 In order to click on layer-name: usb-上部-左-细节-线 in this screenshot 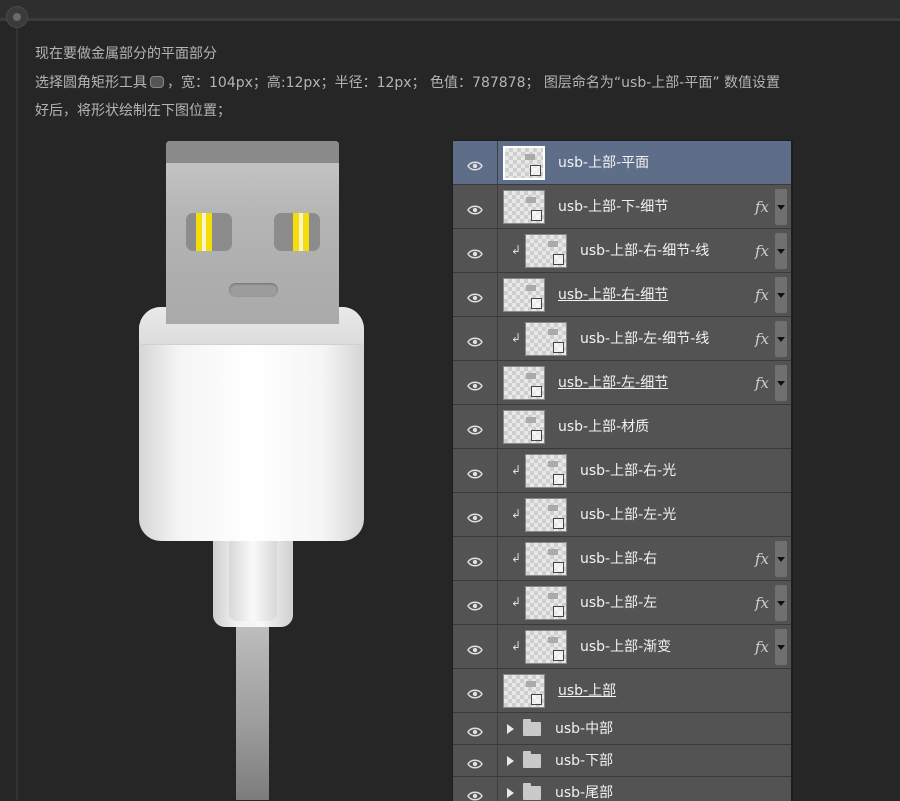, I will do `click(644, 339)`.